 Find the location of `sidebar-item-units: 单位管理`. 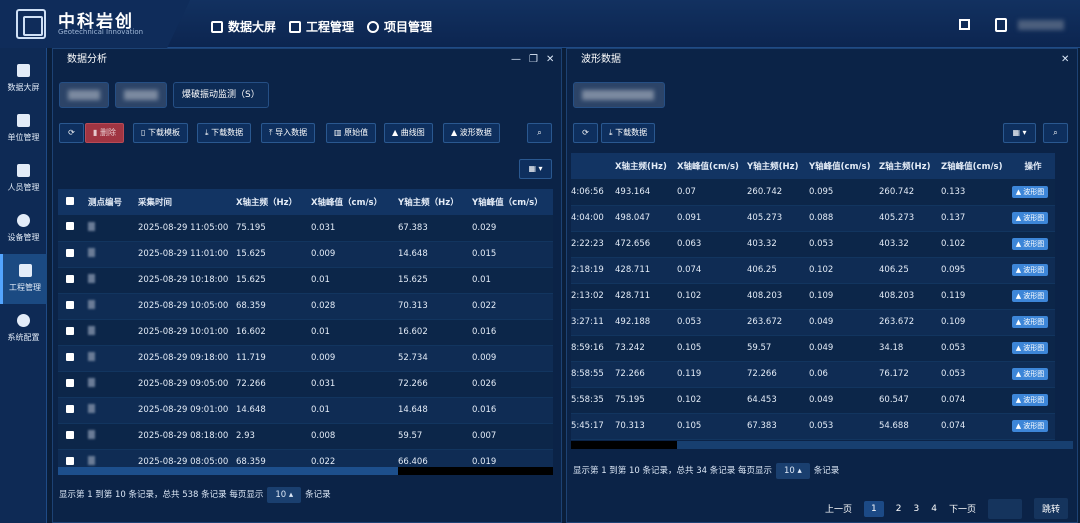

sidebar-item-units: 单位管理 is located at coordinates (23, 129).